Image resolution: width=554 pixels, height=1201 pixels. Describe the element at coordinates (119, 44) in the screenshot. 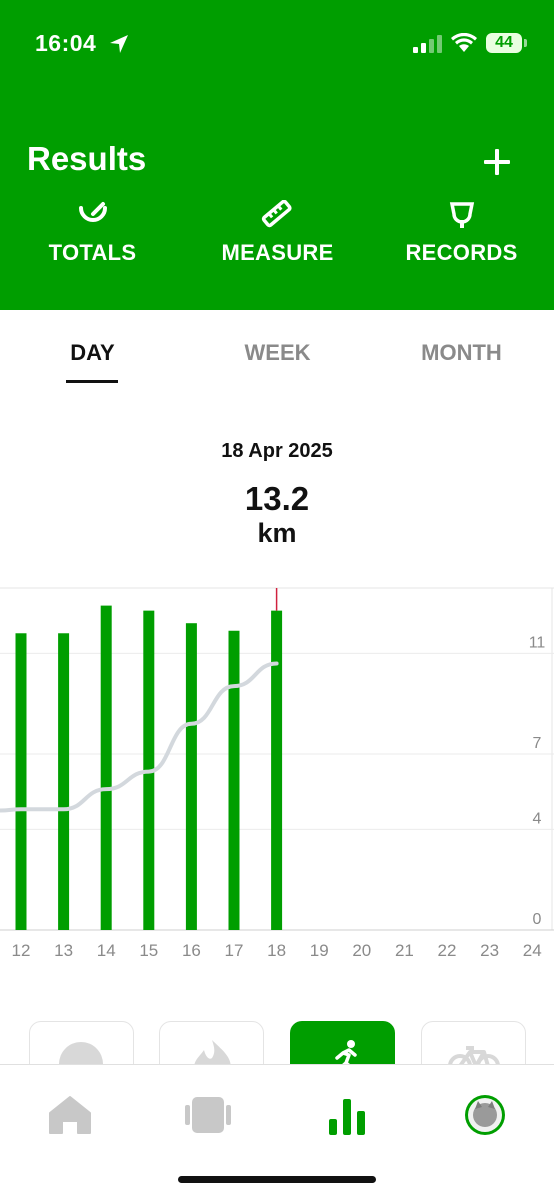

I see `location-arrow-icon` at that location.